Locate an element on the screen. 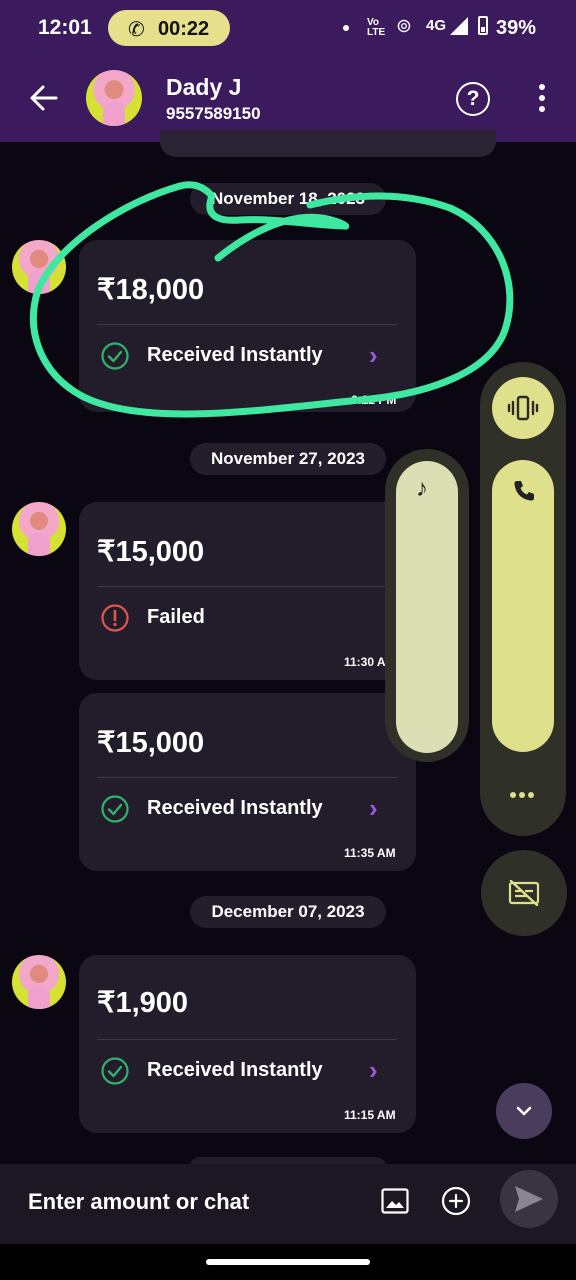 The height and width of the screenshot is (1280, 576). signal-icon is located at coordinates (459, 26).